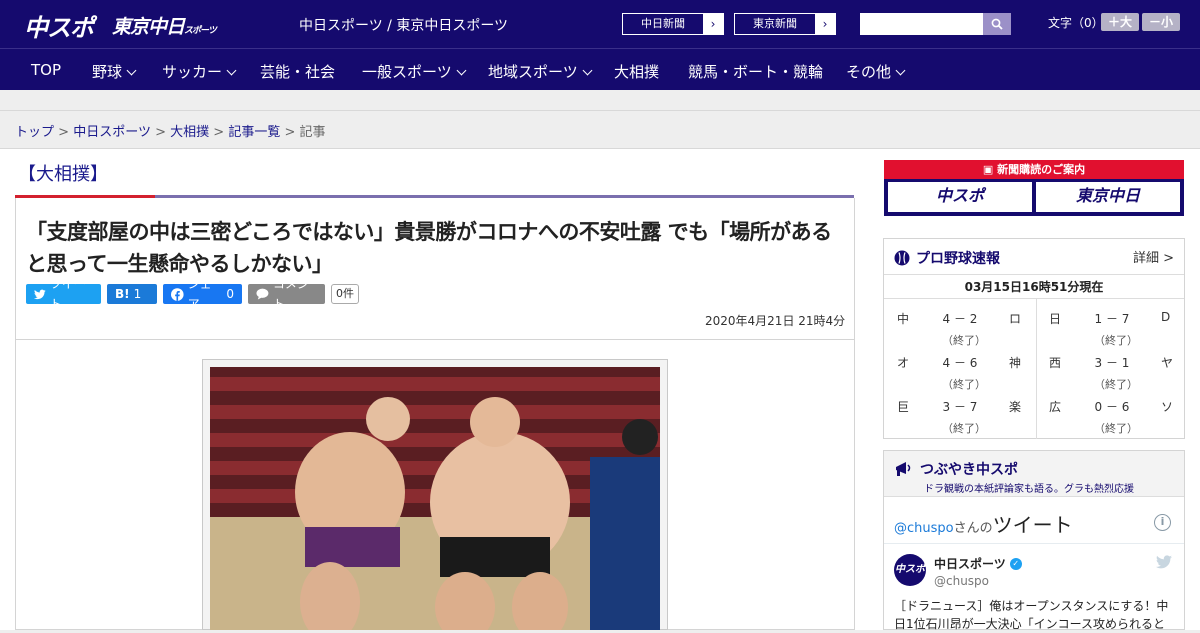  I want to click on megaphone-icon, so click(903, 469).